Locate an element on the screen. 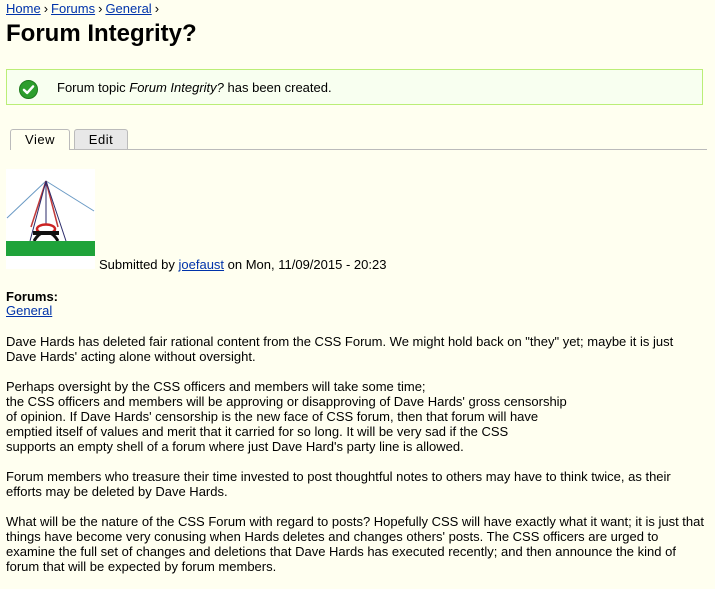  tab-edit: Edit is located at coordinates (101, 139).